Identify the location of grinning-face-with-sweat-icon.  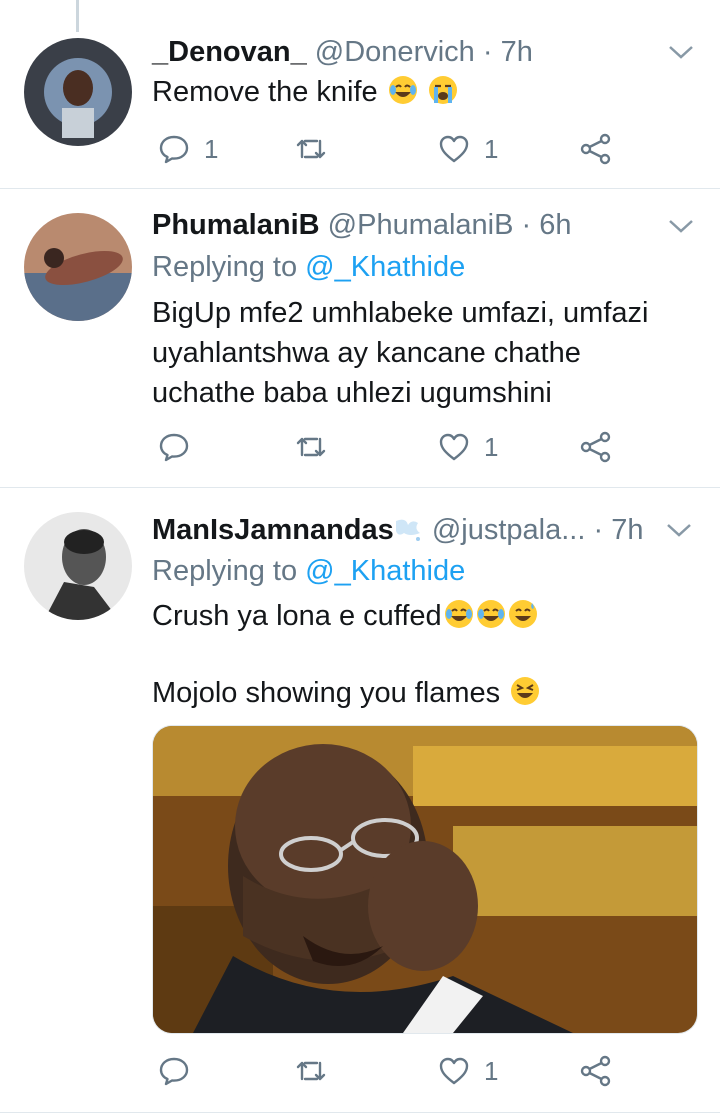
(522, 614).